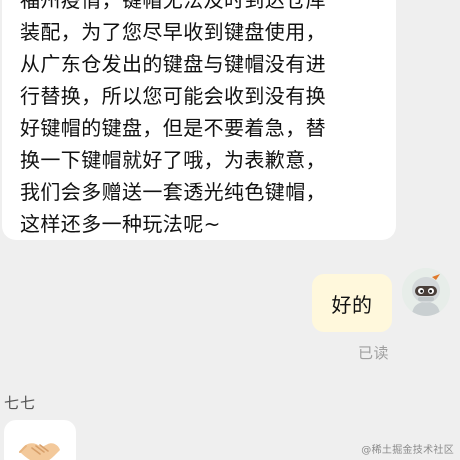 This screenshot has width=460, height=460. What do you see at coordinates (173, 6) in the screenshot?
I see `message-line: 福州疫情，键帽无法及时到达仓库` at bounding box center [173, 6].